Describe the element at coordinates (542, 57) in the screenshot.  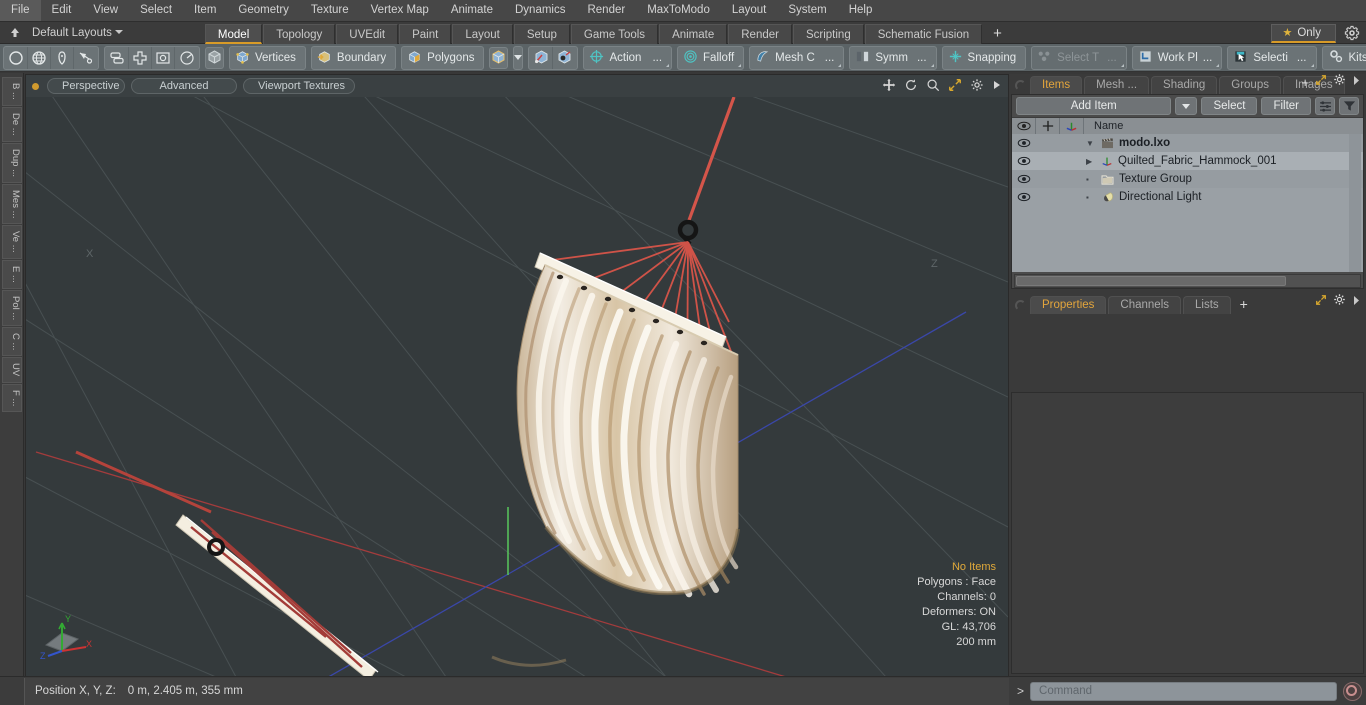
I see `snap-vertex-icon` at that location.